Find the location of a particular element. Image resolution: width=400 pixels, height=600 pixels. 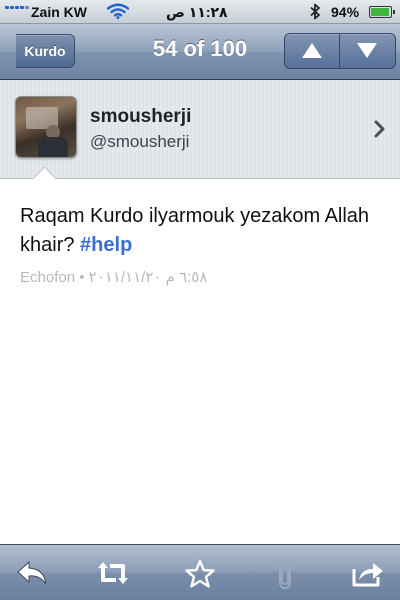

user-display-name: smousherji is located at coordinates (141, 116).